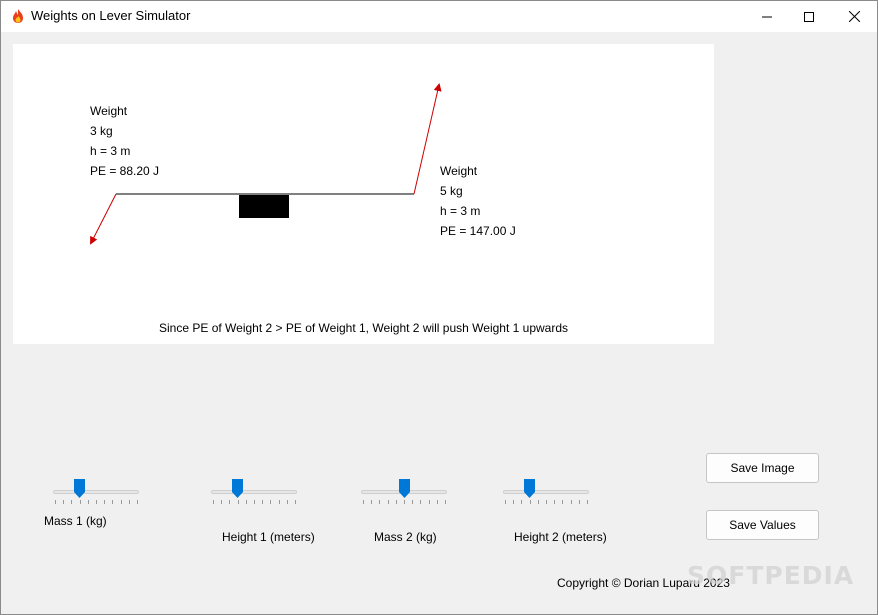  I want to click on flame-icon, so click(18, 16).